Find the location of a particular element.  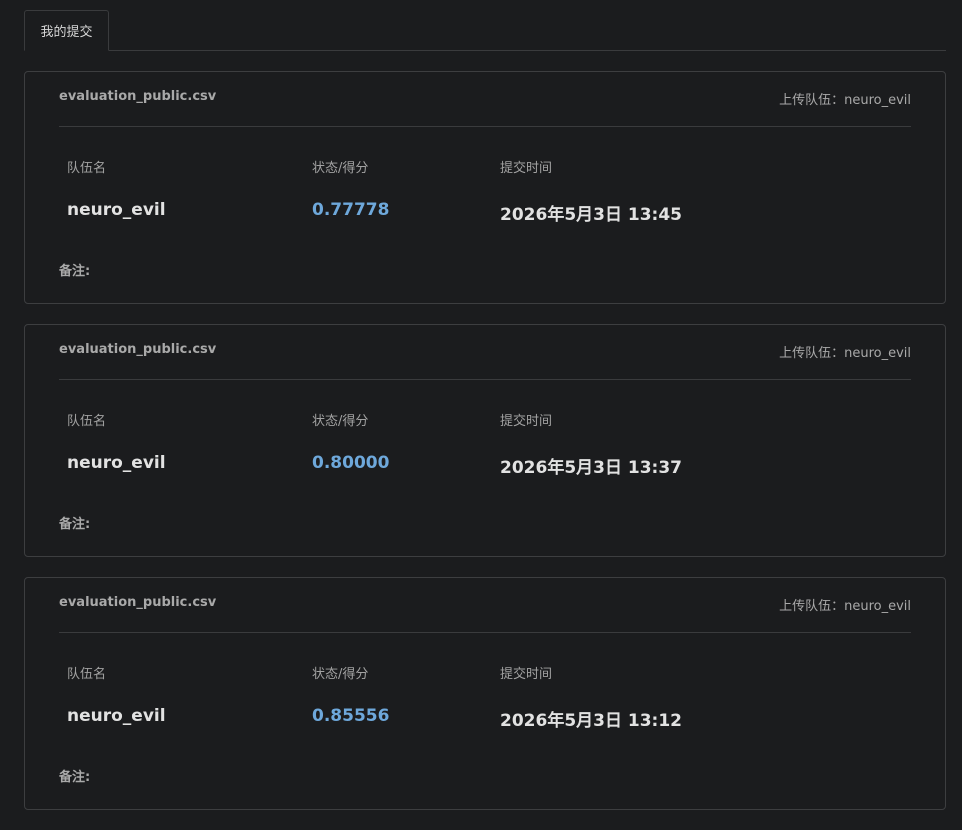

tab-my-submissions: 我的提交 is located at coordinates (66, 30).